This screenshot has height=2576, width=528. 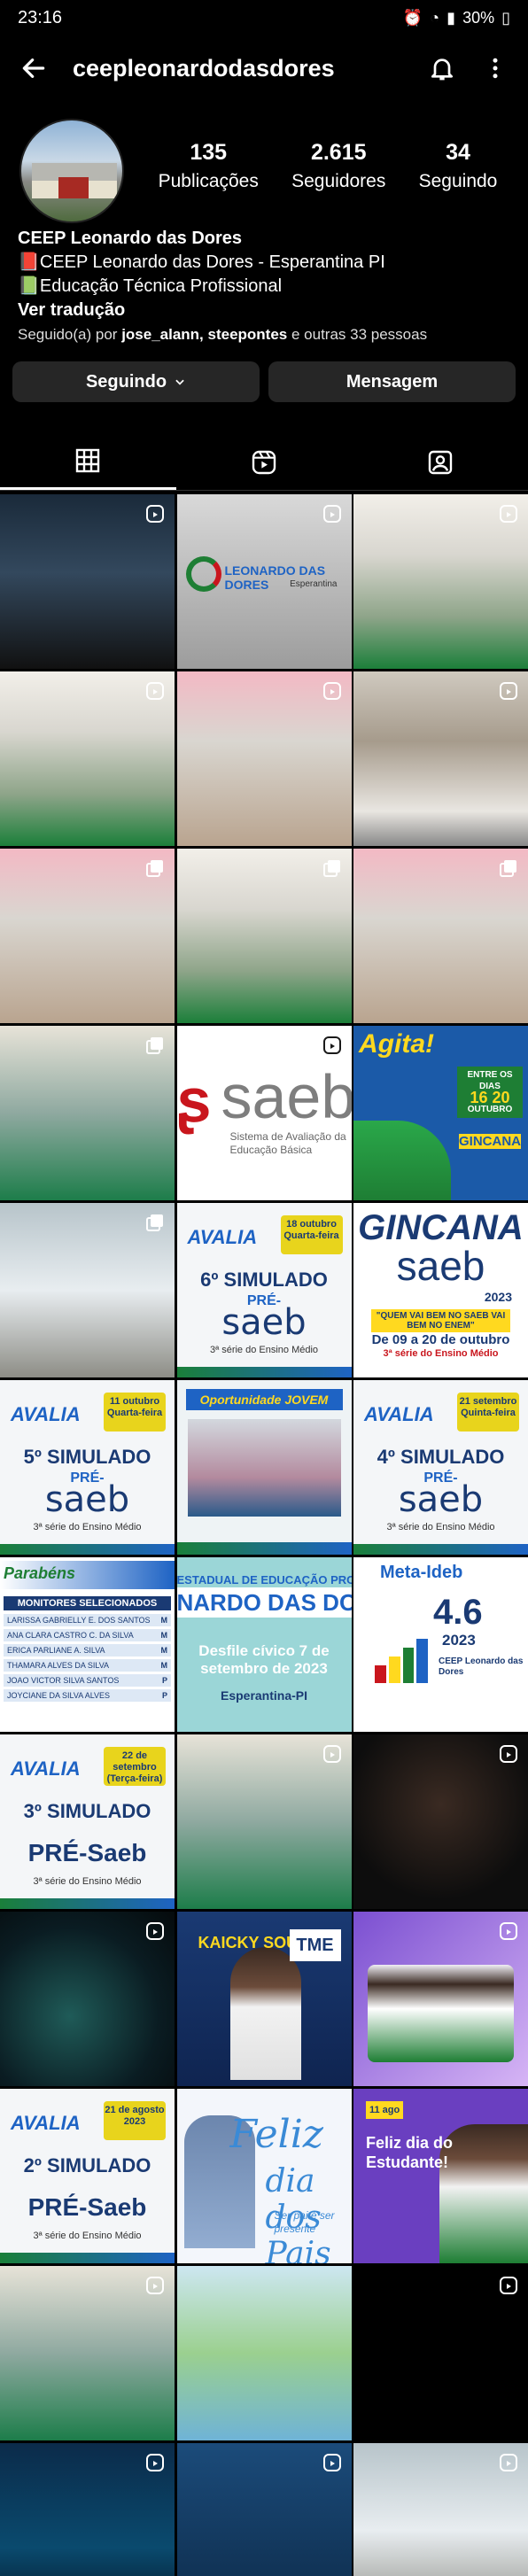 What do you see at coordinates (88, 1635) in the screenshot?
I see `list-item: ANA CLARA CASTRO C. DA SILVA M` at bounding box center [88, 1635].